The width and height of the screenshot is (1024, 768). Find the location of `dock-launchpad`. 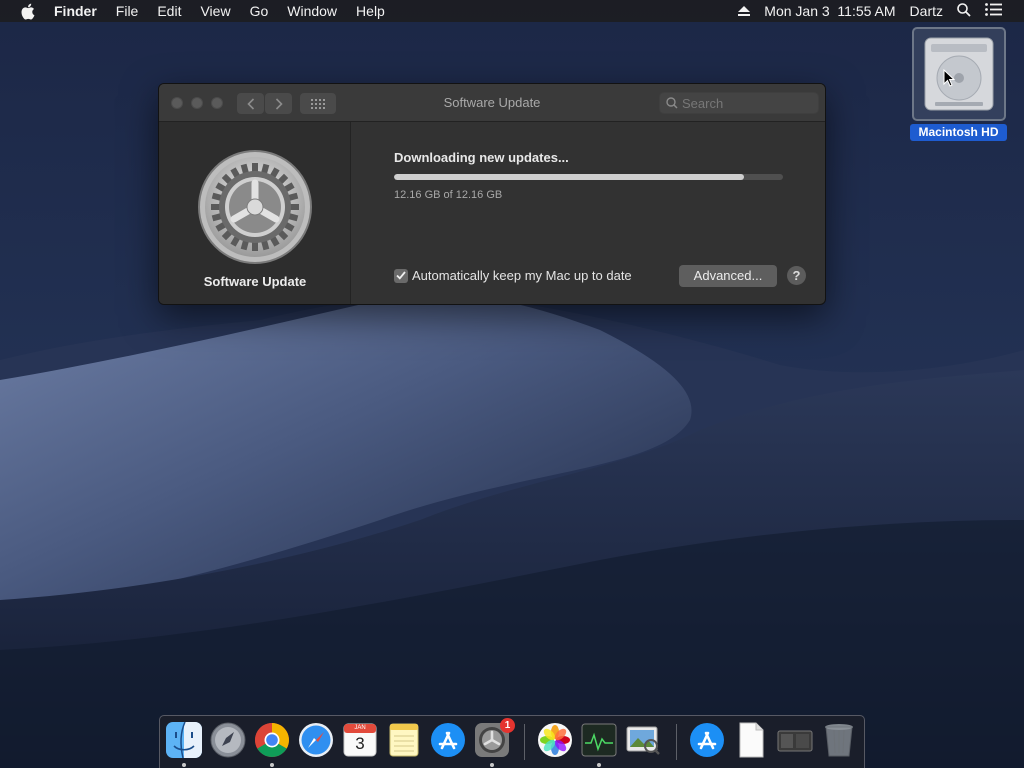

dock-launchpad is located at coordinates (228, 741).